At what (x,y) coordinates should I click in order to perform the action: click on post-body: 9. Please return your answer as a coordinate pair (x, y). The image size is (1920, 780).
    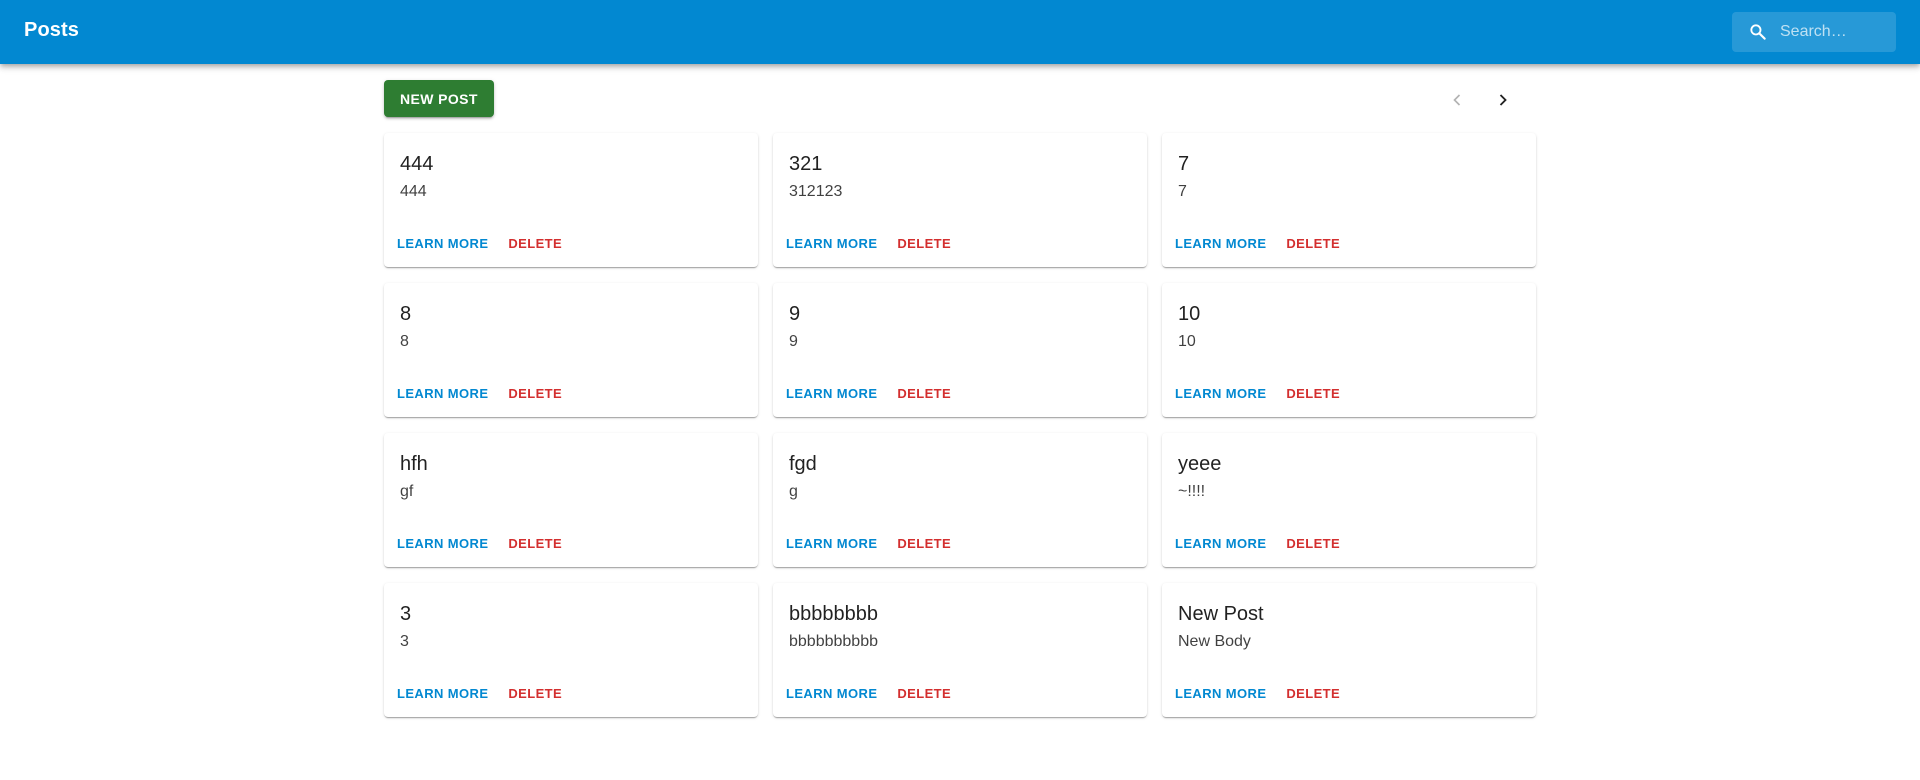
    Looking at the image, I should click on (793, 341).